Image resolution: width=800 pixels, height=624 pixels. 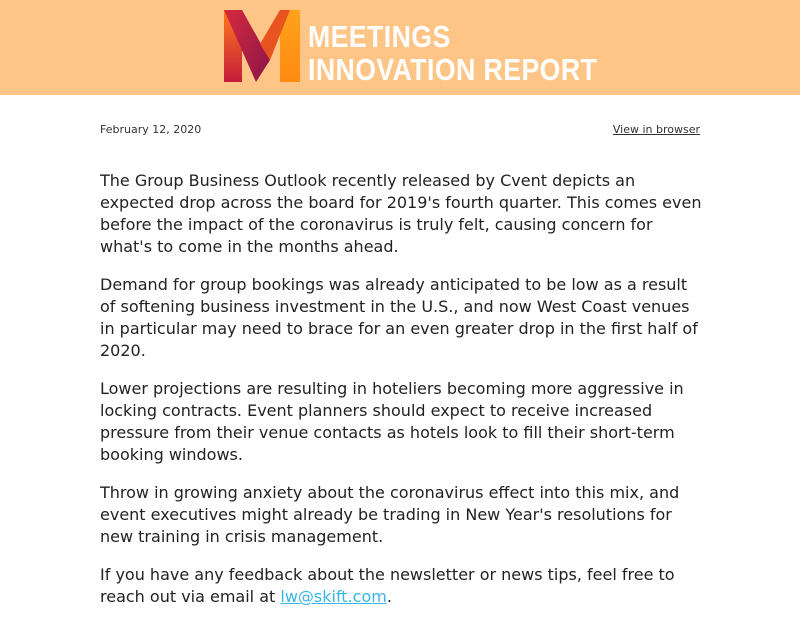 What do you see at coordinates (379, 36) in the screenshot?
I see `logo-line-1: MEETINGS` at bounding box center [379, 36].